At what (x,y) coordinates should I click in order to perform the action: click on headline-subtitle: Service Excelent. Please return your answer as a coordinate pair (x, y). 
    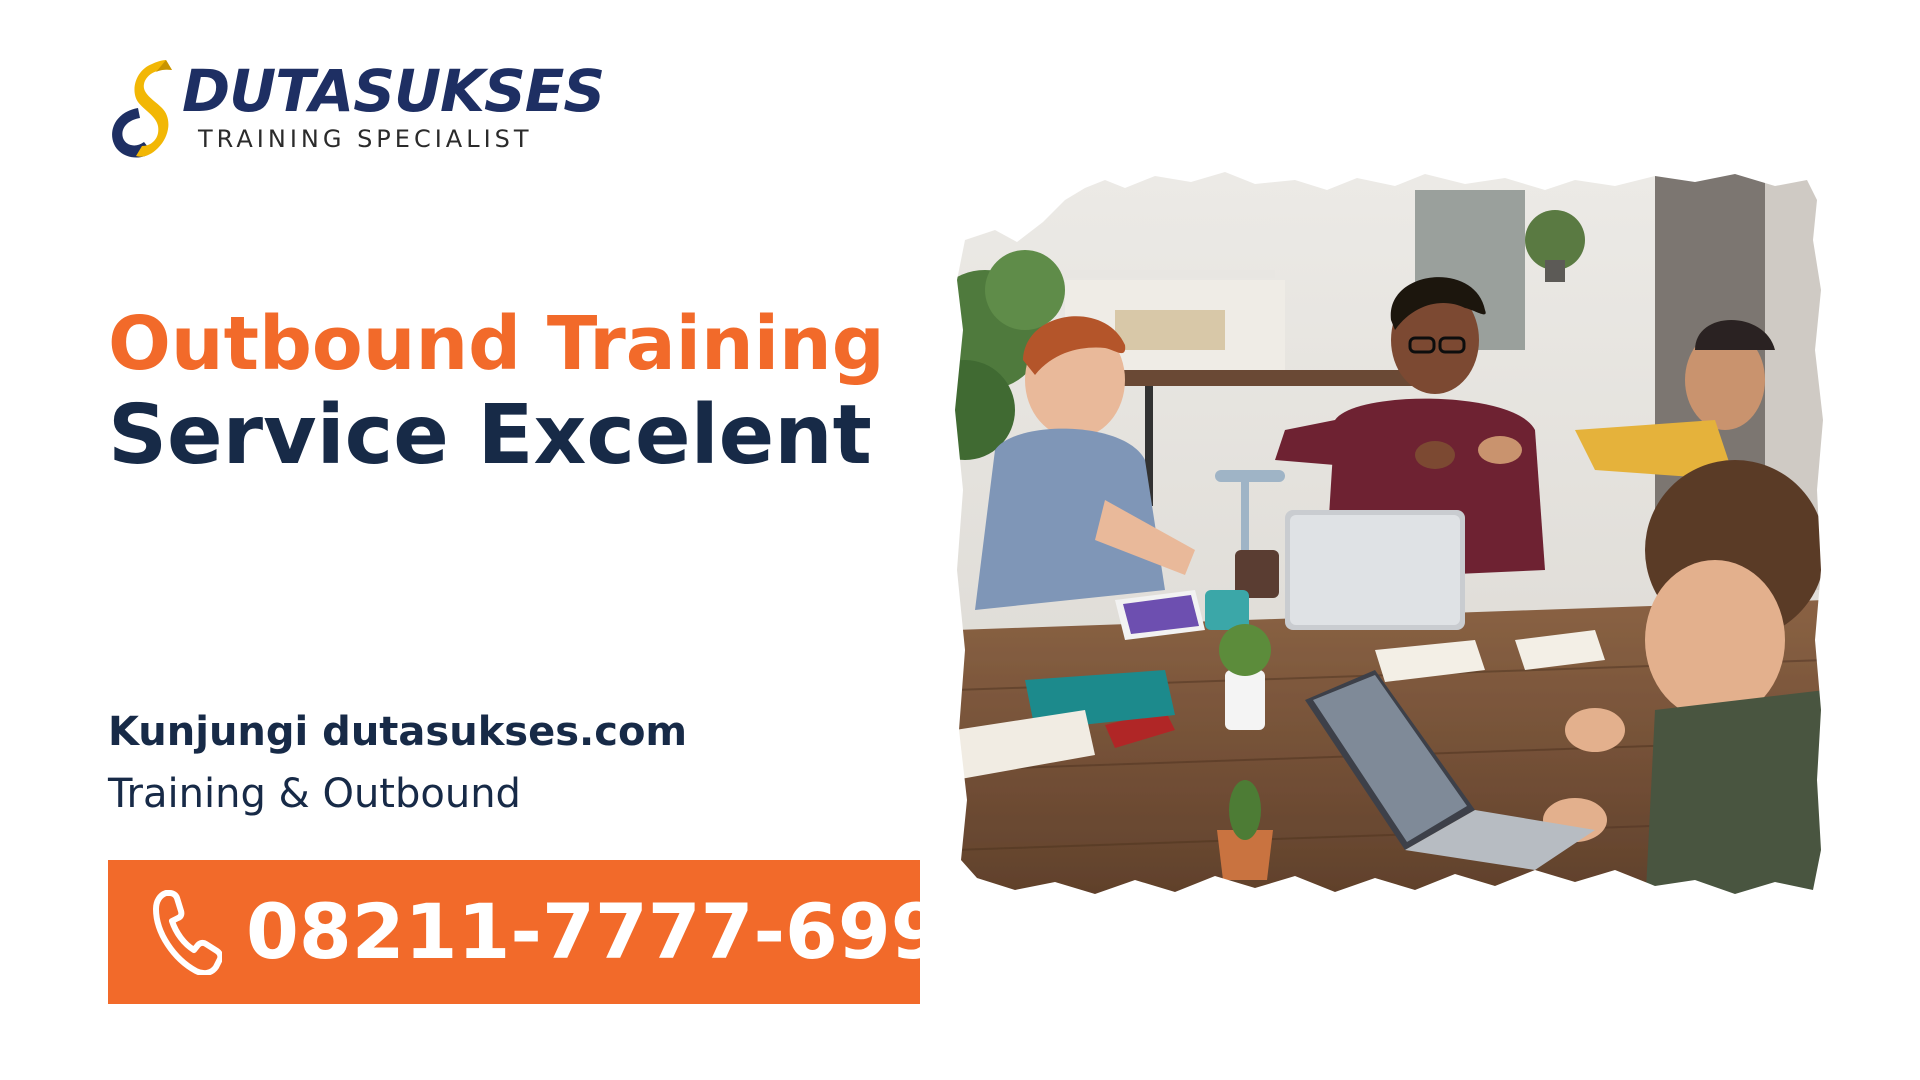
    Looking at the image, I should click on (490, 435).